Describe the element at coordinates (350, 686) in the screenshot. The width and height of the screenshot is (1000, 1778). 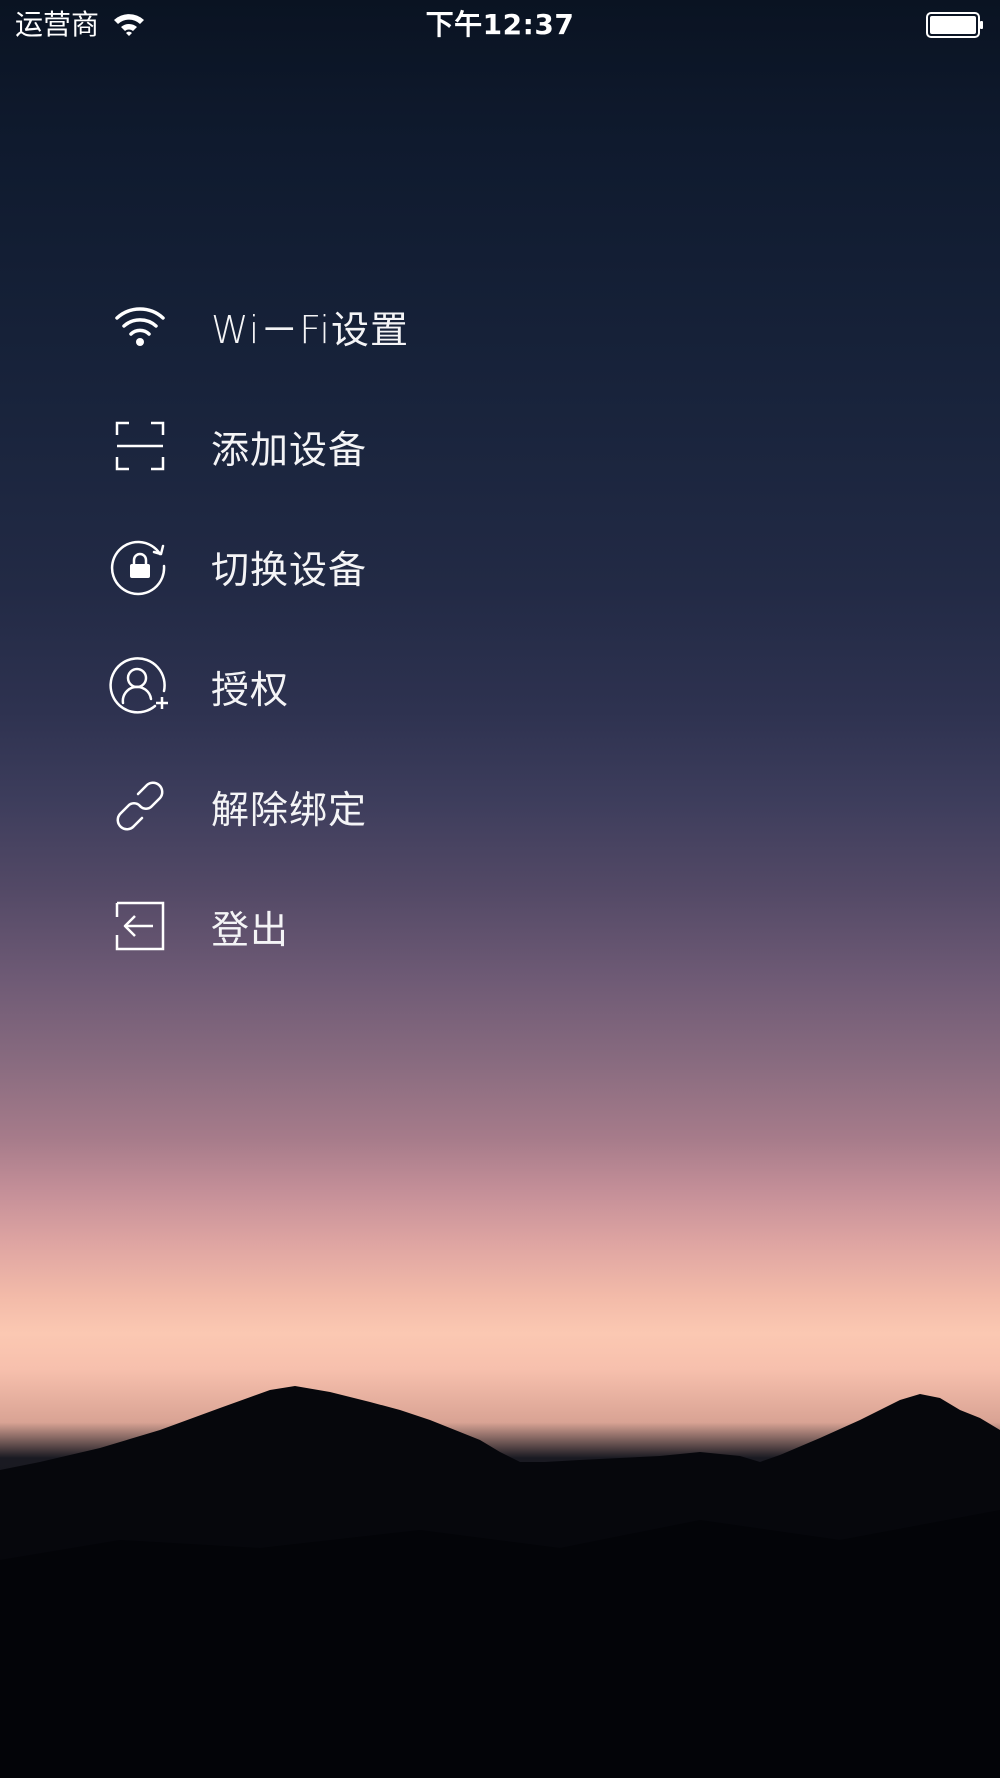
I see `menu-item-authorize: 授权` at that location.